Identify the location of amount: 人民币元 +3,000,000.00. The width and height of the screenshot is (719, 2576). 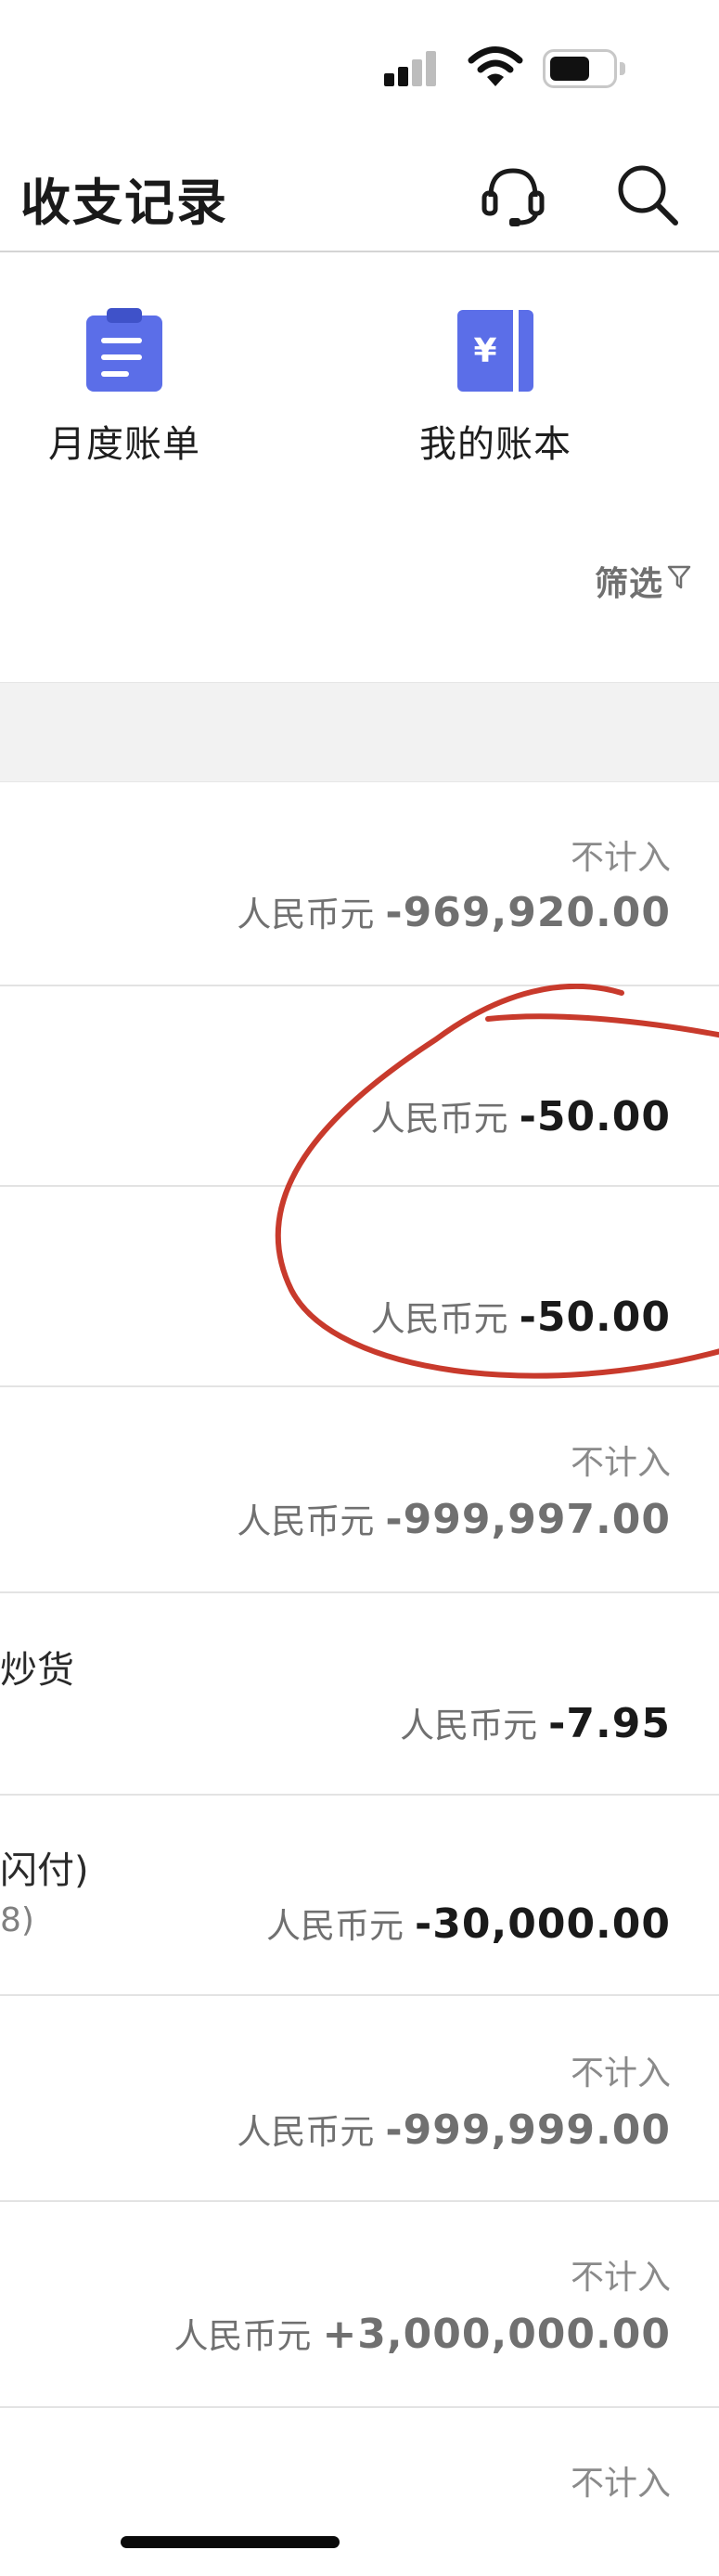
(422, 2333).